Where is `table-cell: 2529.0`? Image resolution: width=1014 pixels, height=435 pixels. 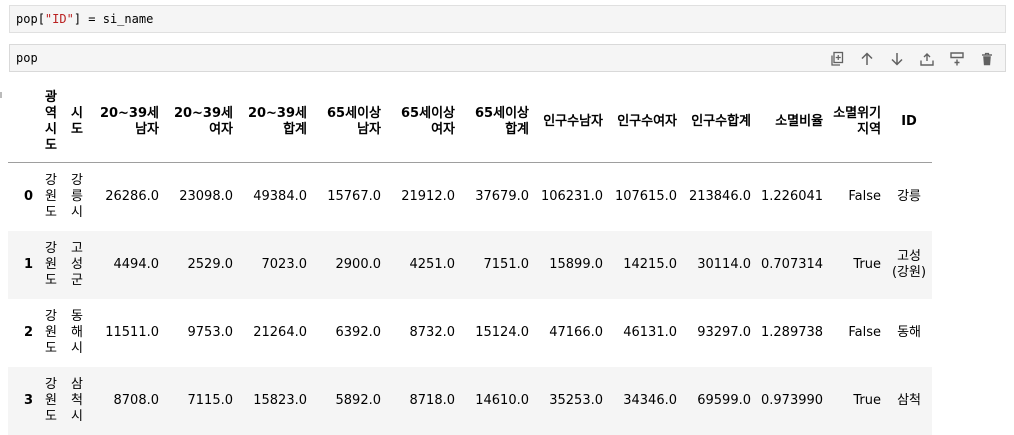 table-cell: 2529.0 is located at coordinates (210, 264).